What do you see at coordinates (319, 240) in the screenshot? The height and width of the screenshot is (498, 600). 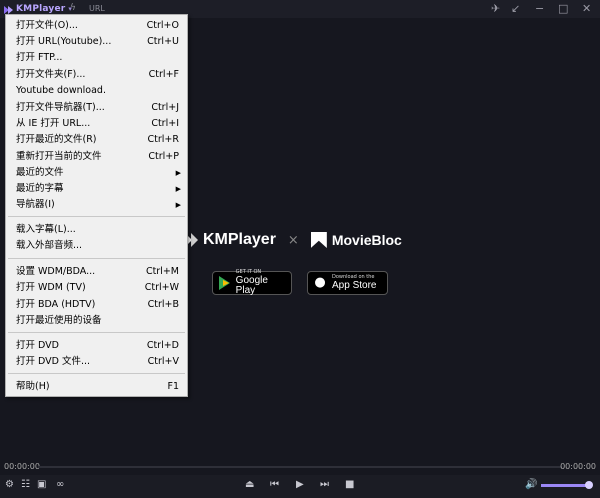 I see `moviebloc-logo-icon` at bounding box center [319, 240].